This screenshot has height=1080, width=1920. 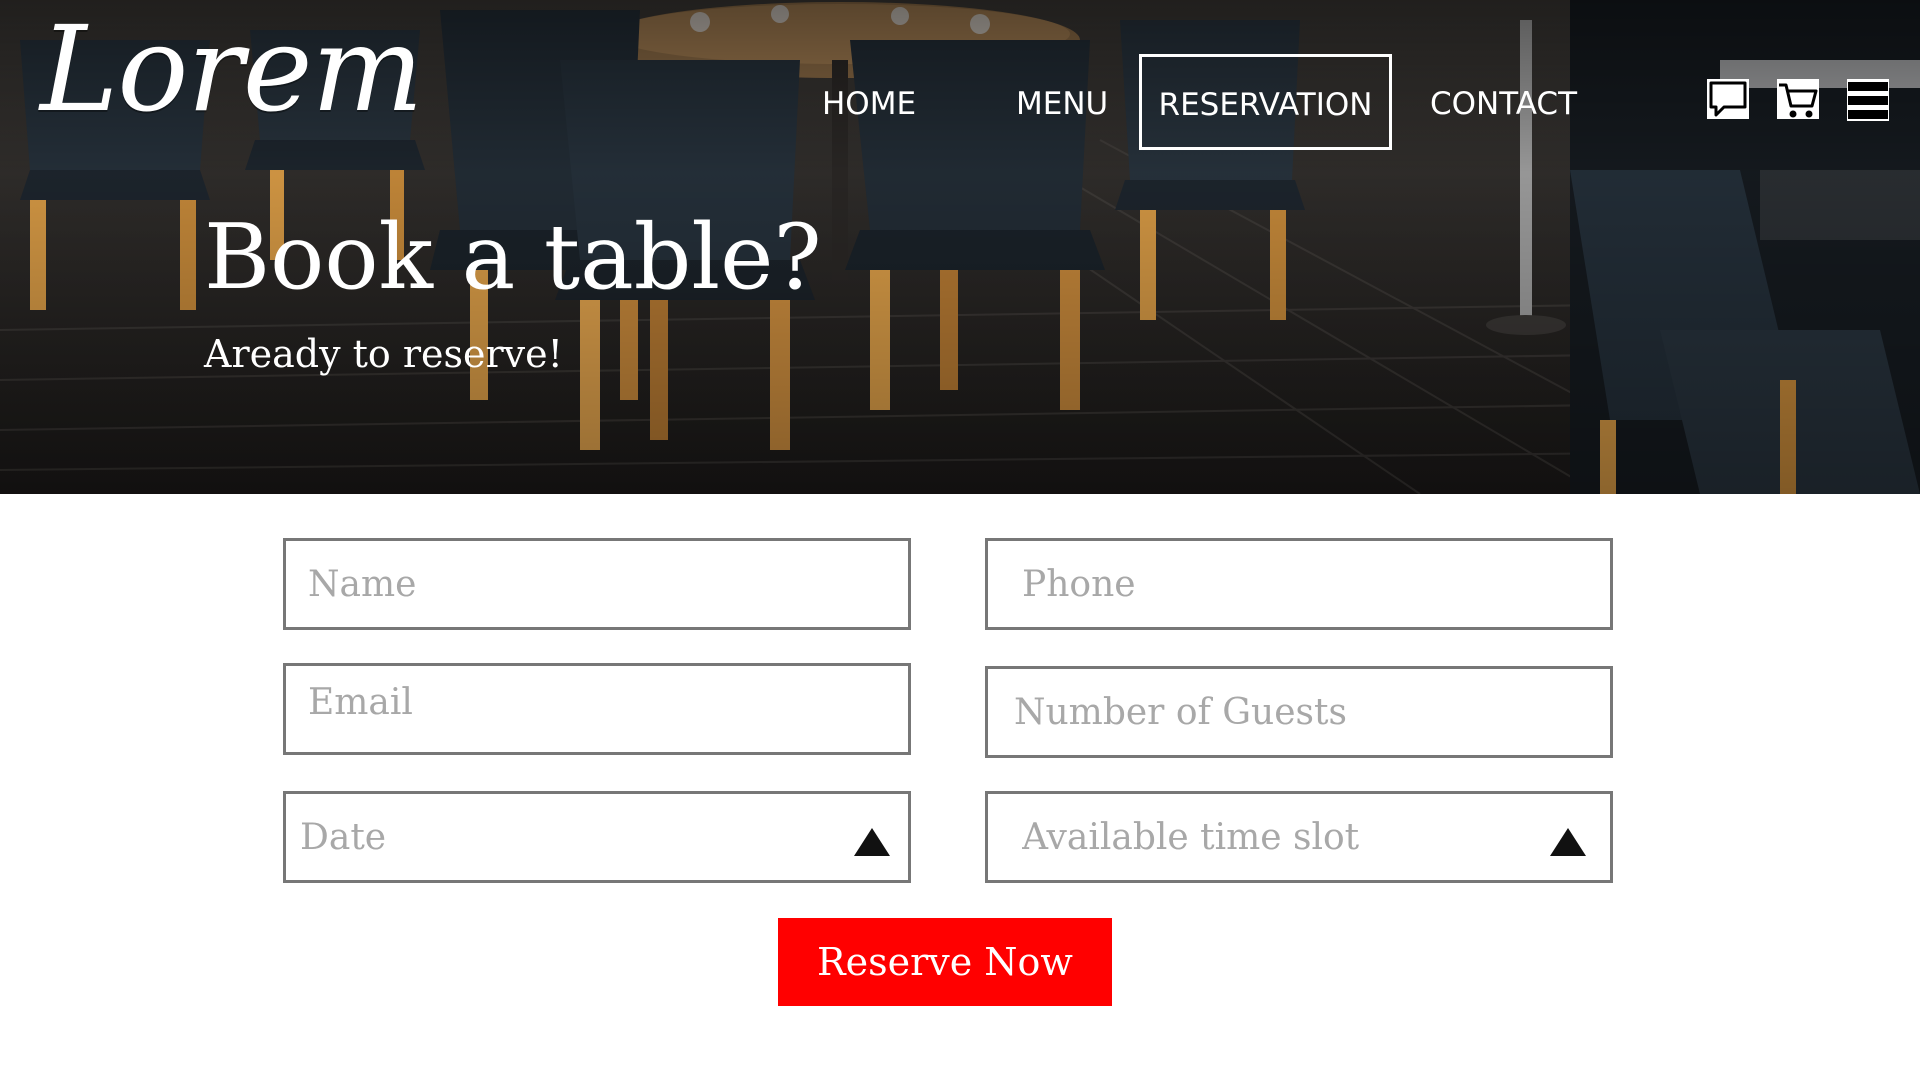 I want to click on phone-input, so click(x=1299, y=584).